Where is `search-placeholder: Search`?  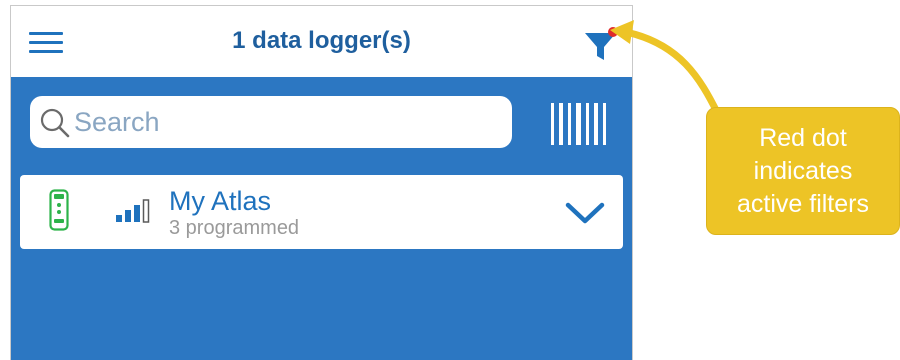 search-placeholder: Search is located at coordinates (117, 122).